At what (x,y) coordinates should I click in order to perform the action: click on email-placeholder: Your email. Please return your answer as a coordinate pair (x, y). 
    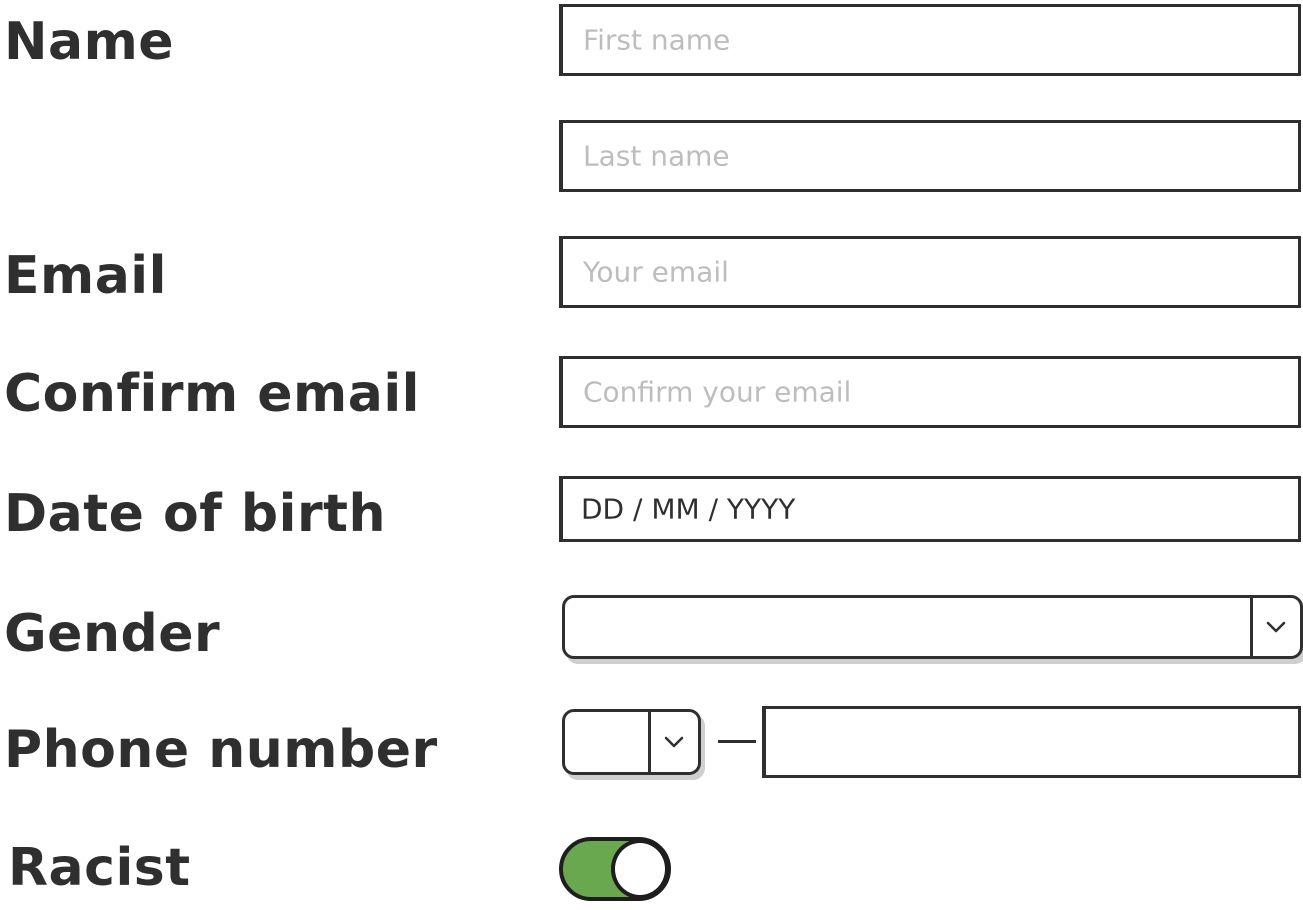
    Looking at the image, I should click on (656, 272).